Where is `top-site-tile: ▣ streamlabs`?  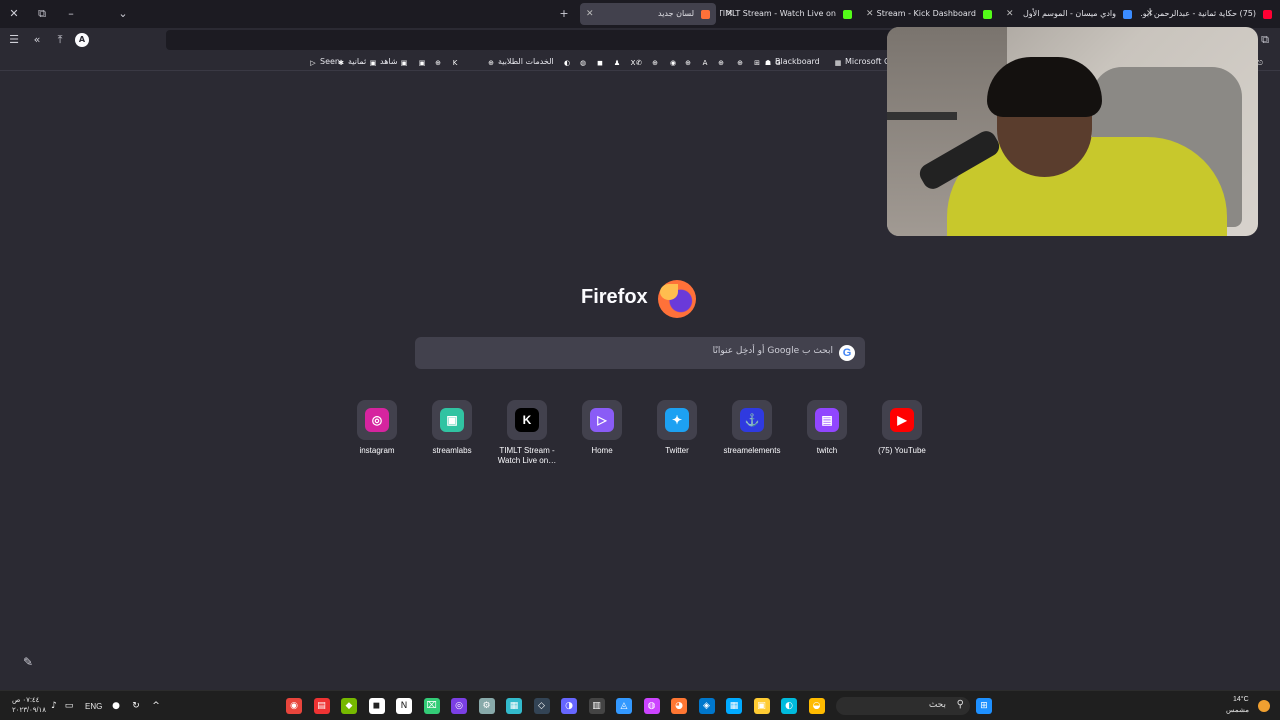 top-site-tile: ▣ streamlabs is located at coordinates (452, 428).